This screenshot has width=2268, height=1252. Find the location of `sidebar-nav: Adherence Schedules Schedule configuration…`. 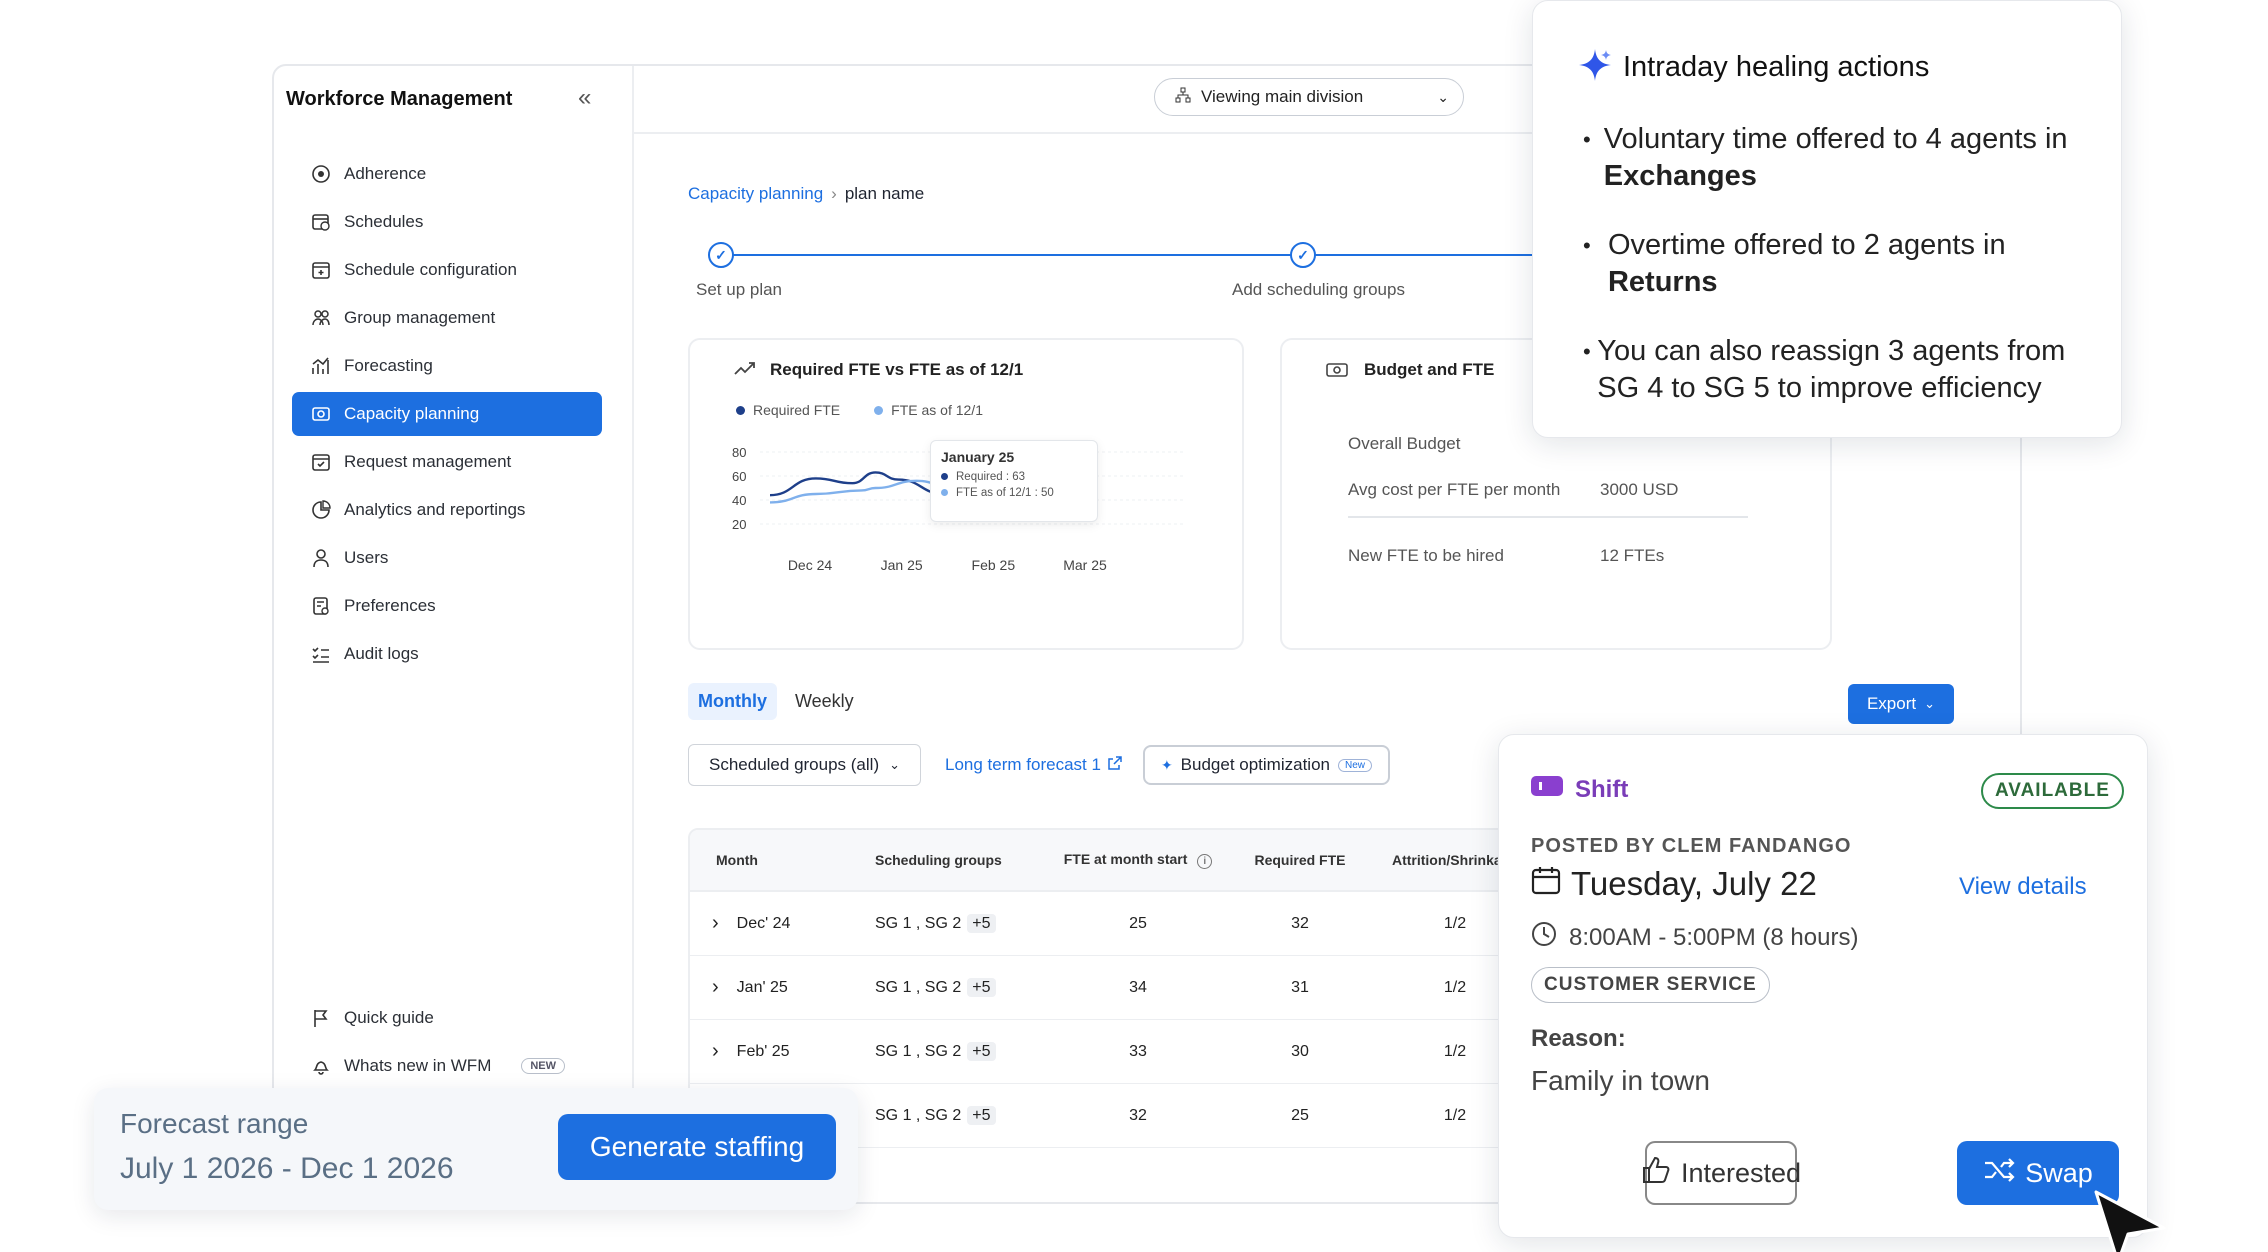

sidebar-nav: Adherence Schedules Schedule configuration… is located at coordinates (447, 416).